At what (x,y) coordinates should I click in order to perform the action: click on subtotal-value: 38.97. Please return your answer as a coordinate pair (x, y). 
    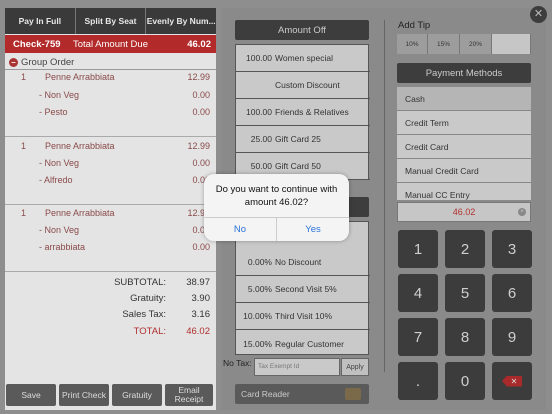
    Looking at the image, I should click on (198, 282).